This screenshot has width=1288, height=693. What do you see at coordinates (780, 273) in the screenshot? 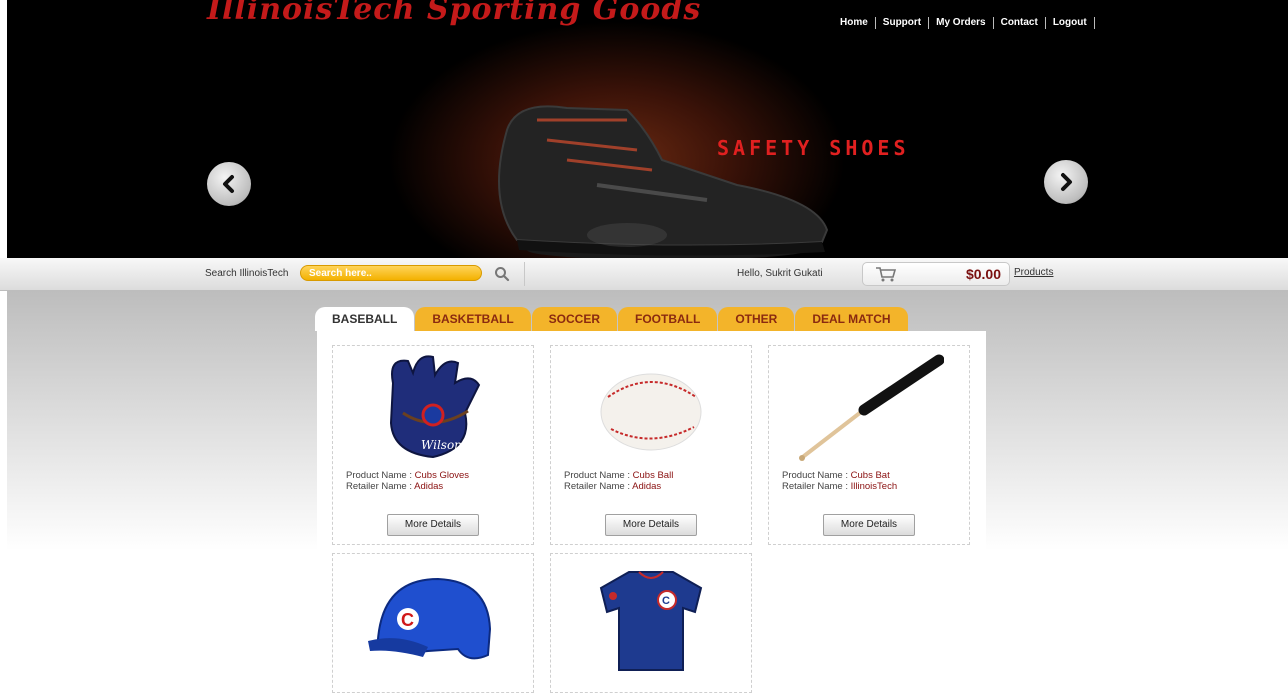
I see `user-greeting: Hello, Sukrit Gukati` at bounding box center [780, 273].